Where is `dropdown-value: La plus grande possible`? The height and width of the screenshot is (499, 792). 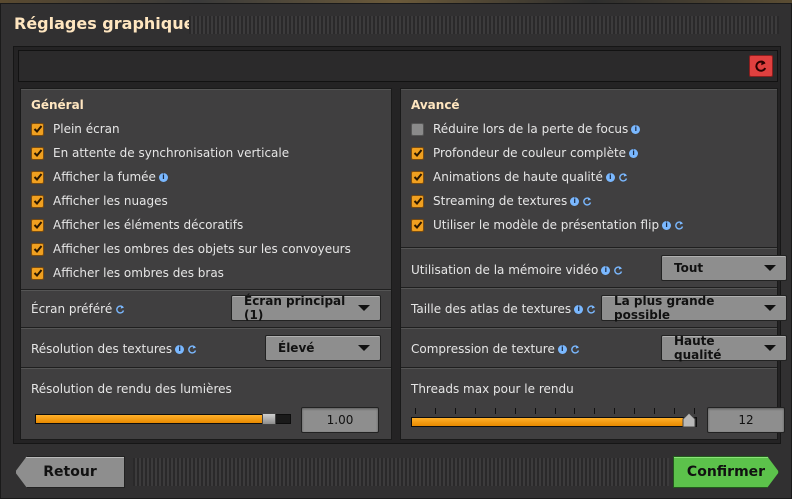
dropdown-value: La plus grande possible is located at coordinates (664, 308).